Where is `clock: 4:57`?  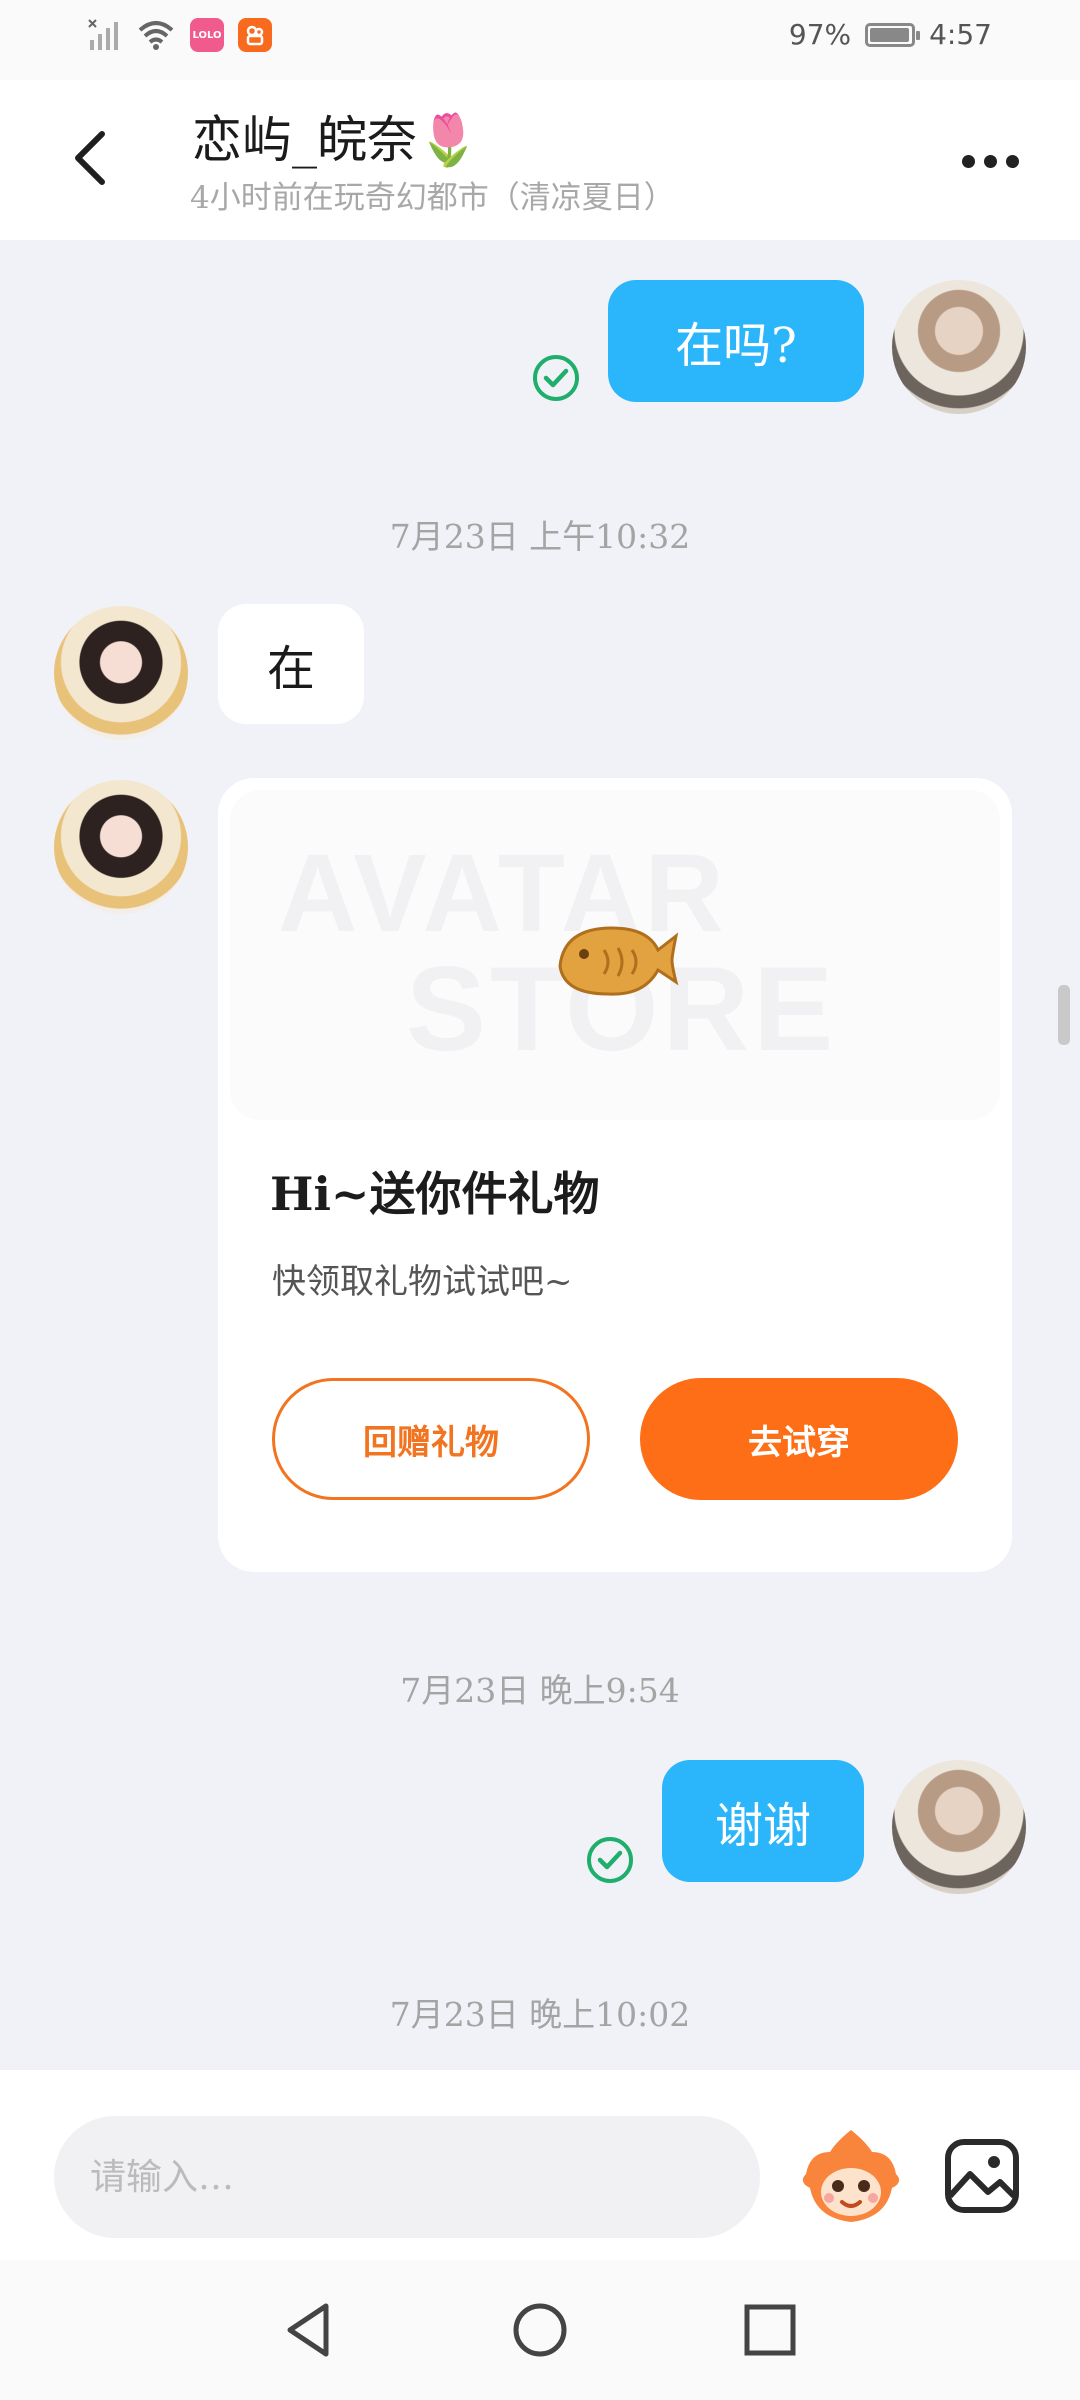 clock: 4:57 is located at coordinates (960, 34).